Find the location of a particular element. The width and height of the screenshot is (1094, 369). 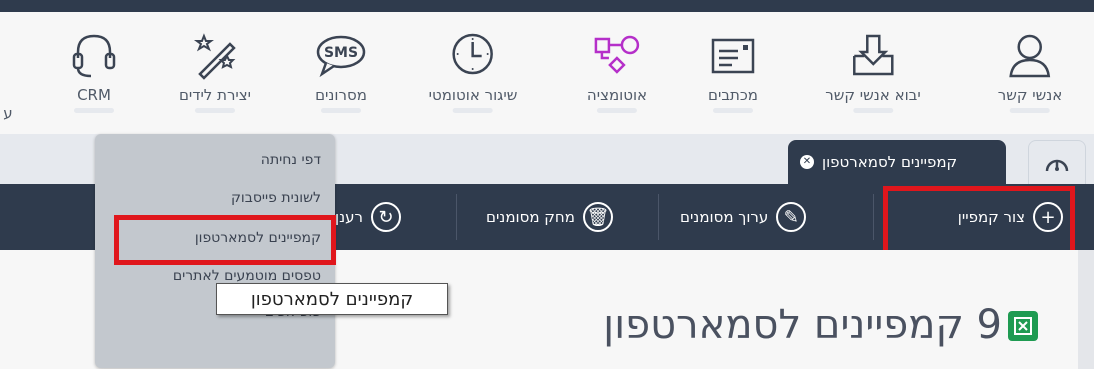

nav-contacts: אנשי קשר is located at coordinates (1030, 71).